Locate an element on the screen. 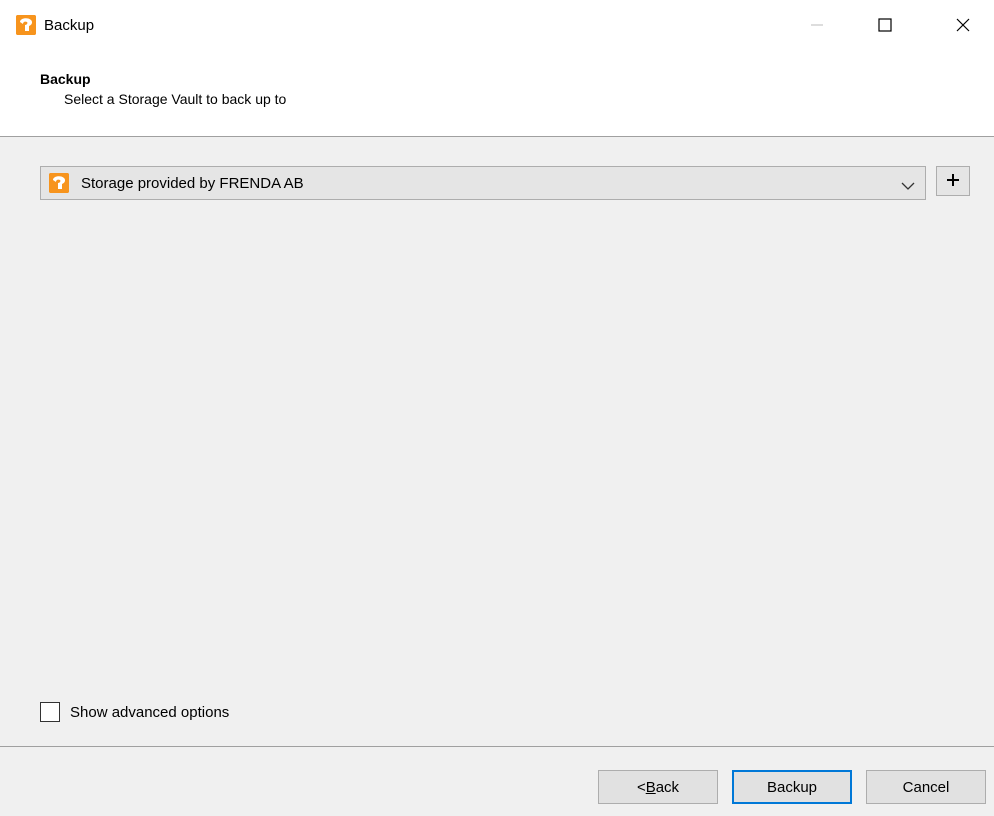 The height and width of the screenshot is (816, 994). add-storage-vault-button is located at coordinates (953, 181).